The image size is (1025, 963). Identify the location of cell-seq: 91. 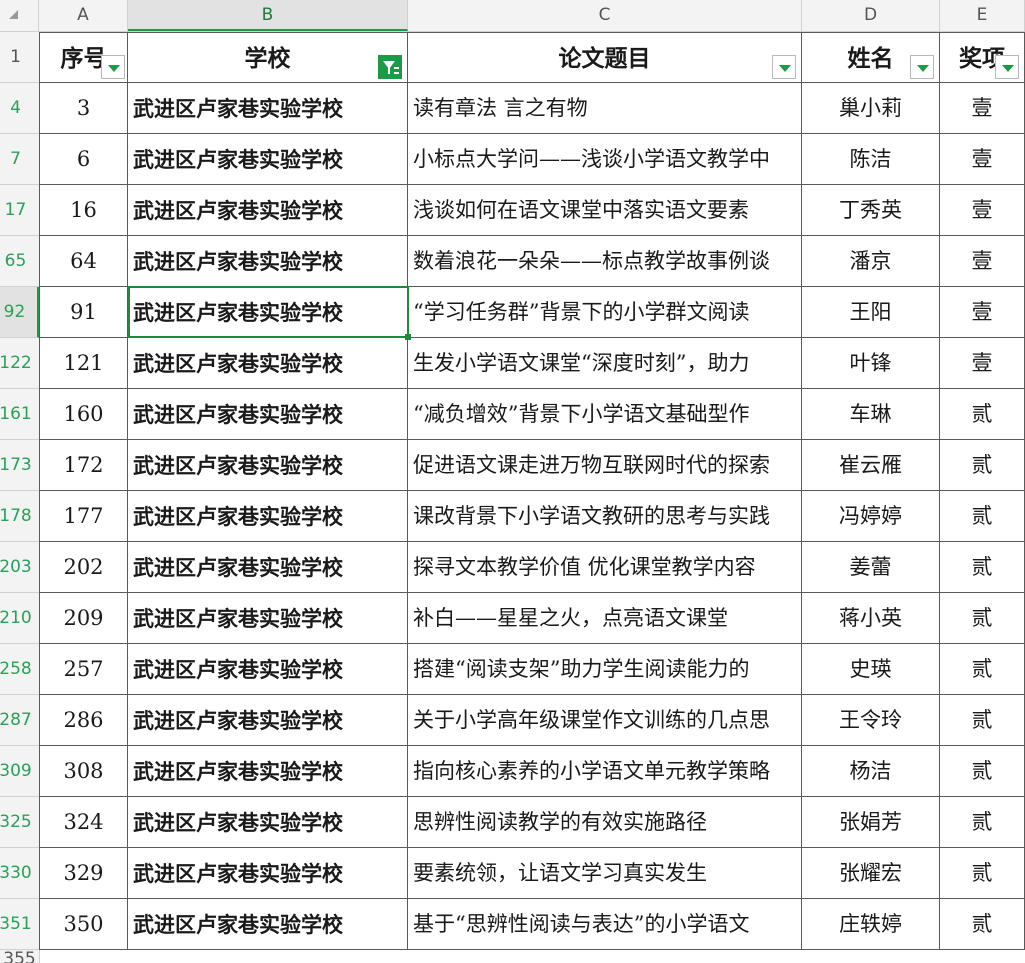
(83, 312).